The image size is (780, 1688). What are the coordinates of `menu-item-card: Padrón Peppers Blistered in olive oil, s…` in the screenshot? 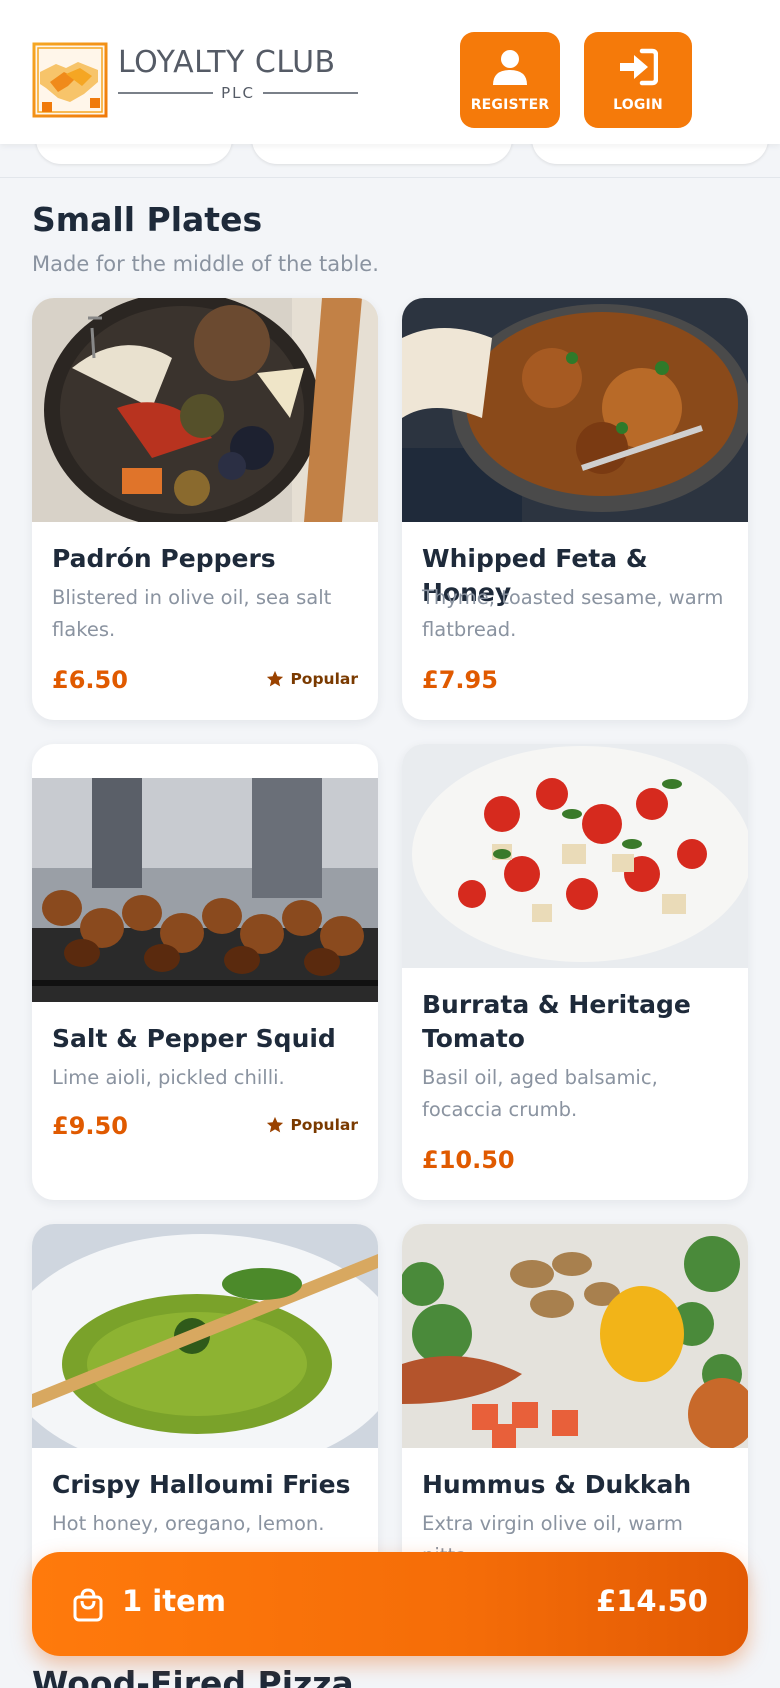 It's located at (205, 509).